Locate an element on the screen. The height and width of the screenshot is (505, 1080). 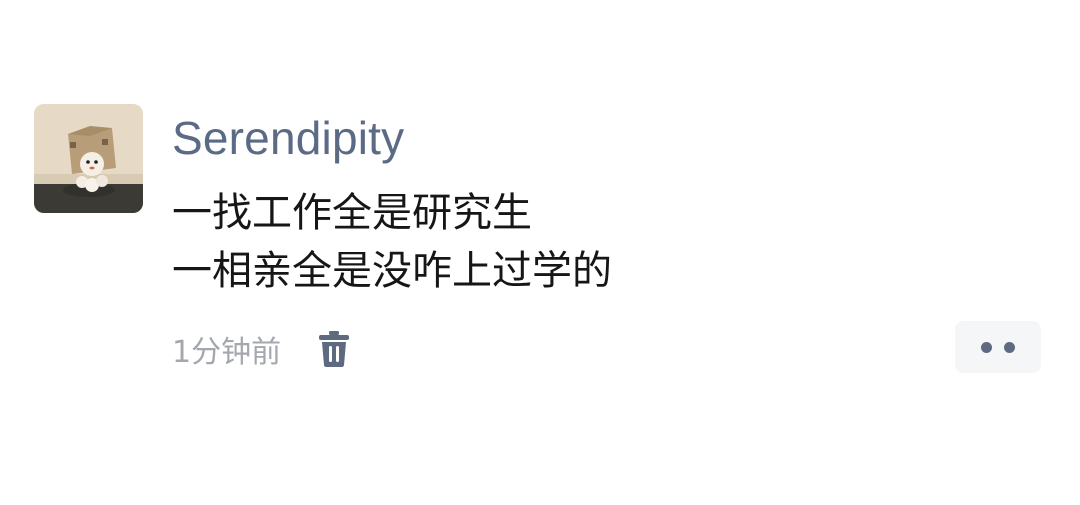
avatar-image is located at coordinates (88, 158).